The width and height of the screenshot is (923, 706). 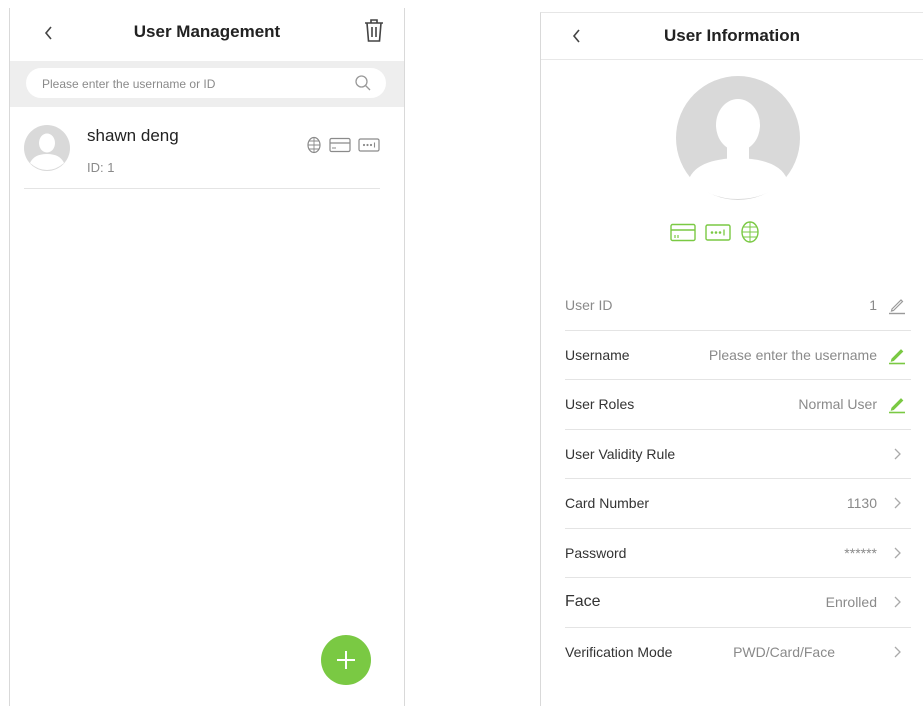 I want to click on field-value: PWD/Card/Face, so click(x=784, y=651).